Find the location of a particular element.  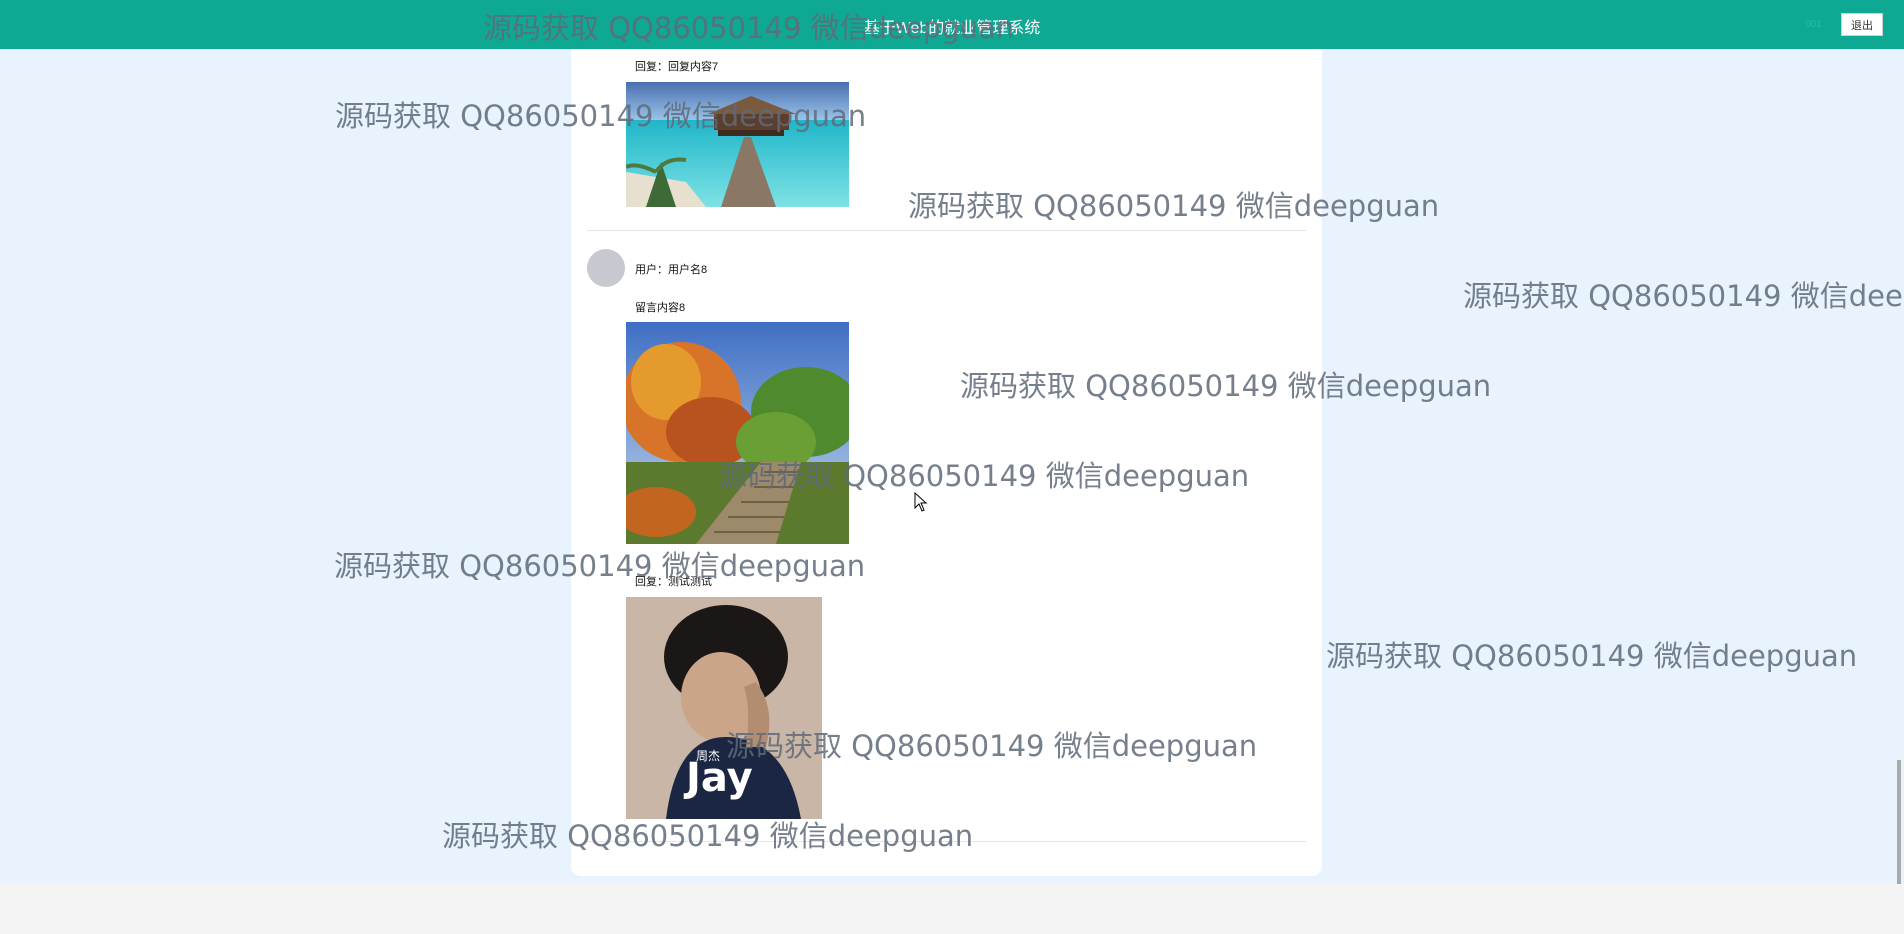

message-username: 用户：用户名8 is located at coordinates (671, 270).